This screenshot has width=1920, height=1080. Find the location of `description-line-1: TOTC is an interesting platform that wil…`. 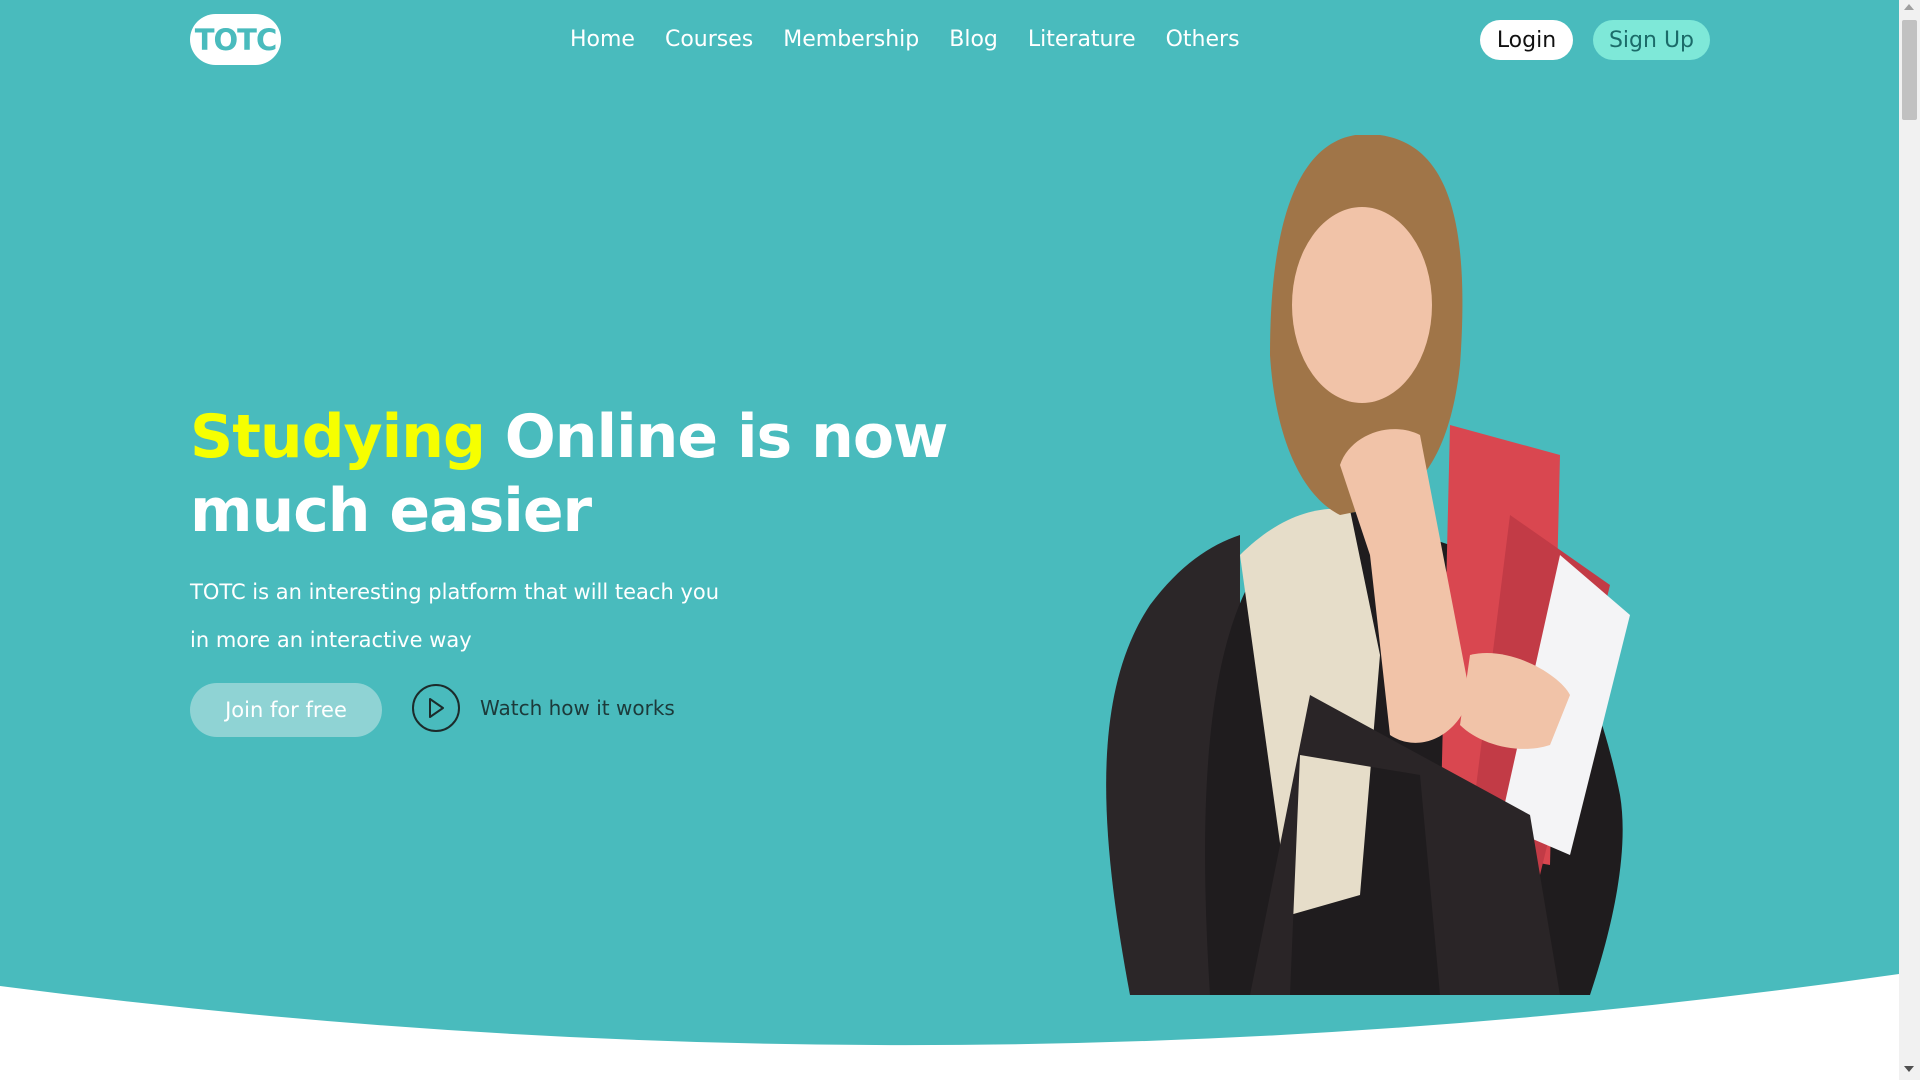

description-line-1: TOTC is an interesting platform that wil… is located at coordinates (455, 592).